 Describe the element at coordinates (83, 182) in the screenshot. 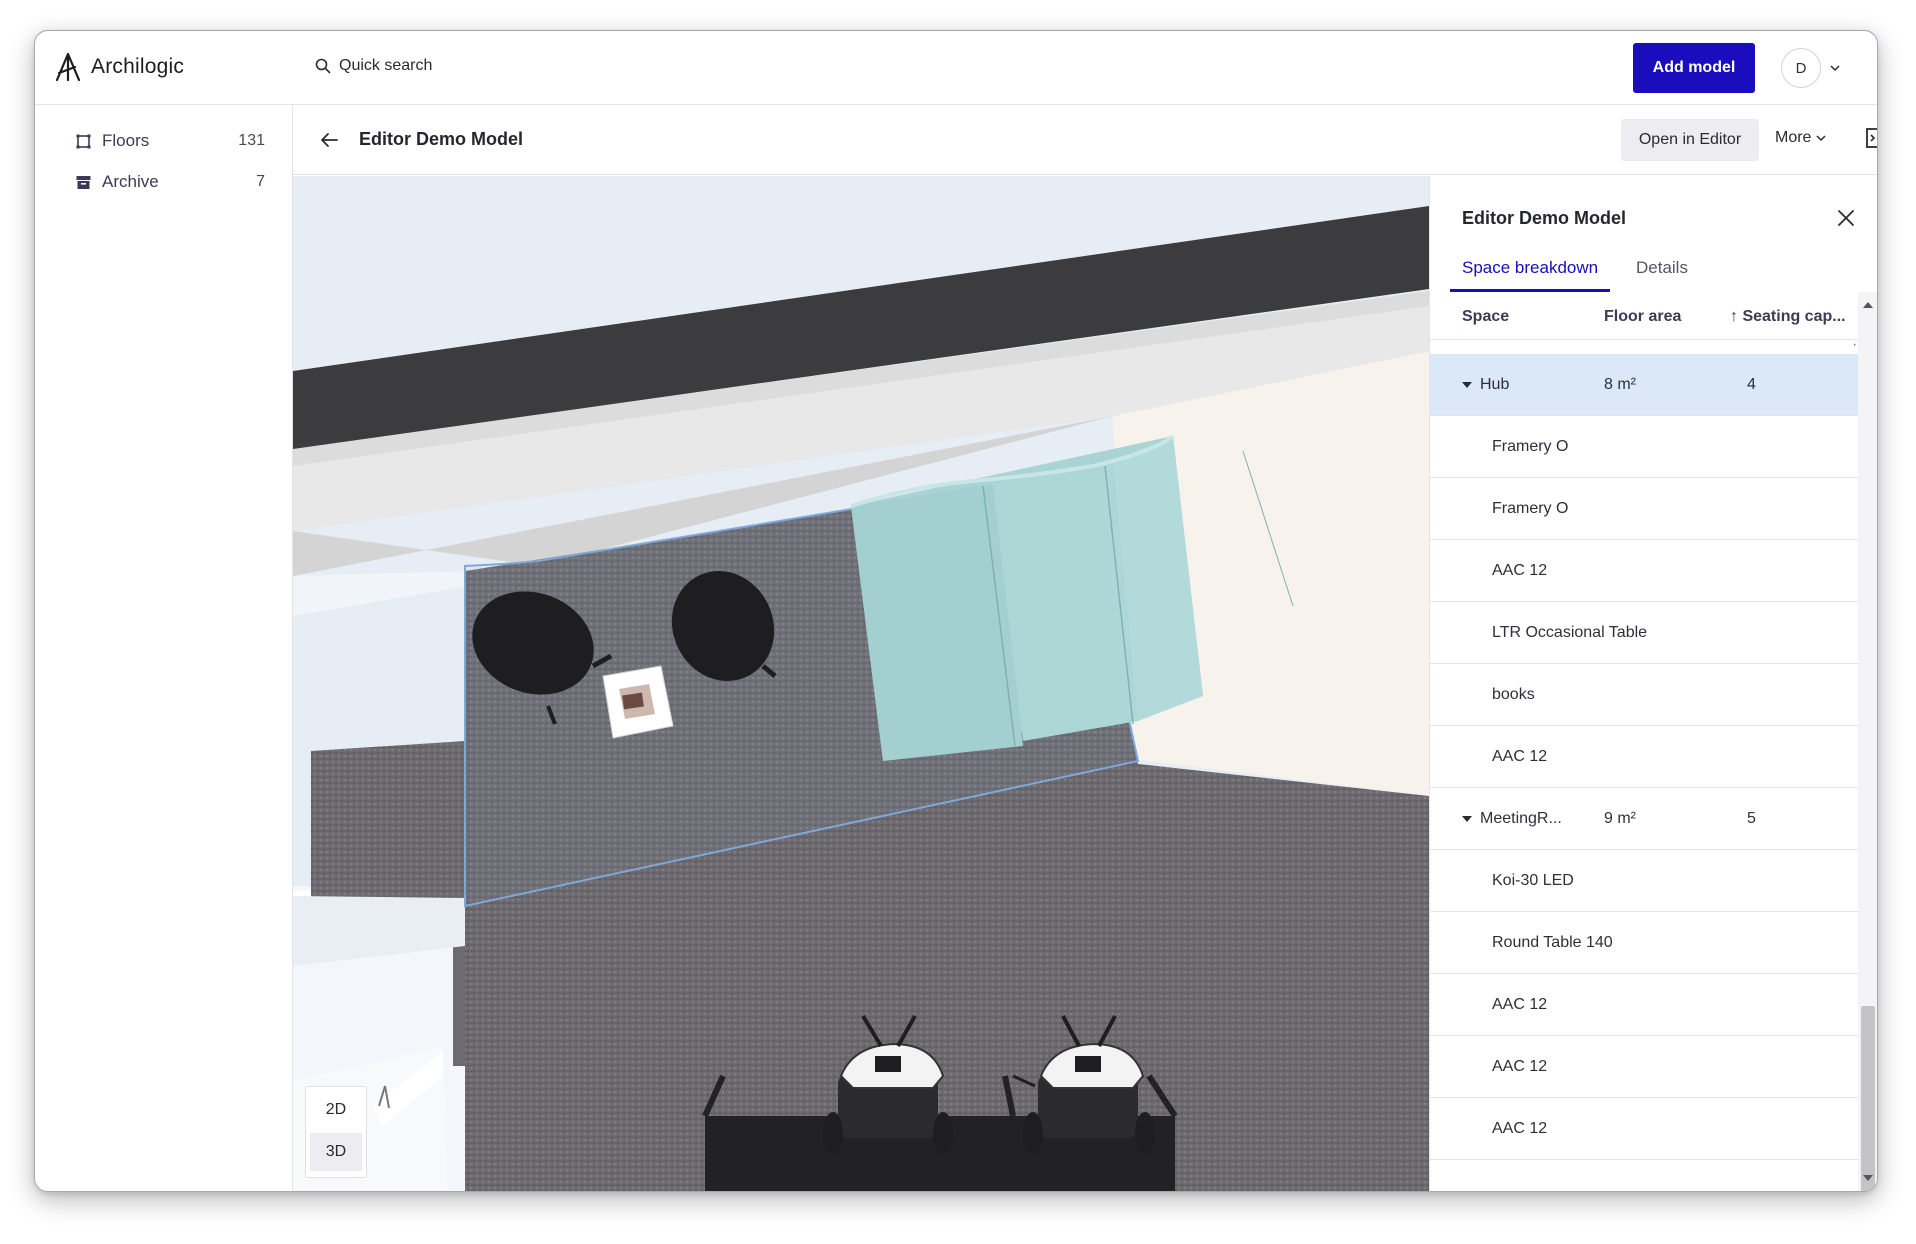

I see `archive-icon` at that location.